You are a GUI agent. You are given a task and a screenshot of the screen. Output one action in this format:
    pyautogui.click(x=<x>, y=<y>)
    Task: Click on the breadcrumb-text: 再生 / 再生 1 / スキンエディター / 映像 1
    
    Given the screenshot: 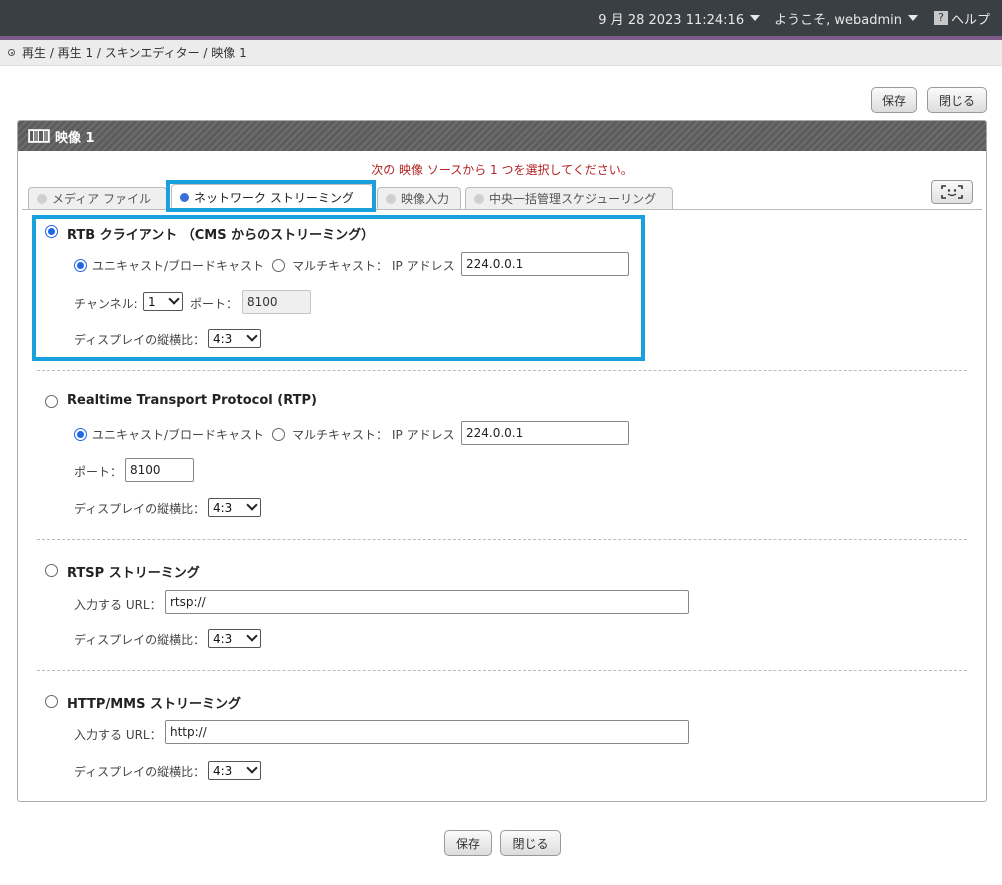 What is the action you would take?
    pyautogui.click(x=134, y=52)
    